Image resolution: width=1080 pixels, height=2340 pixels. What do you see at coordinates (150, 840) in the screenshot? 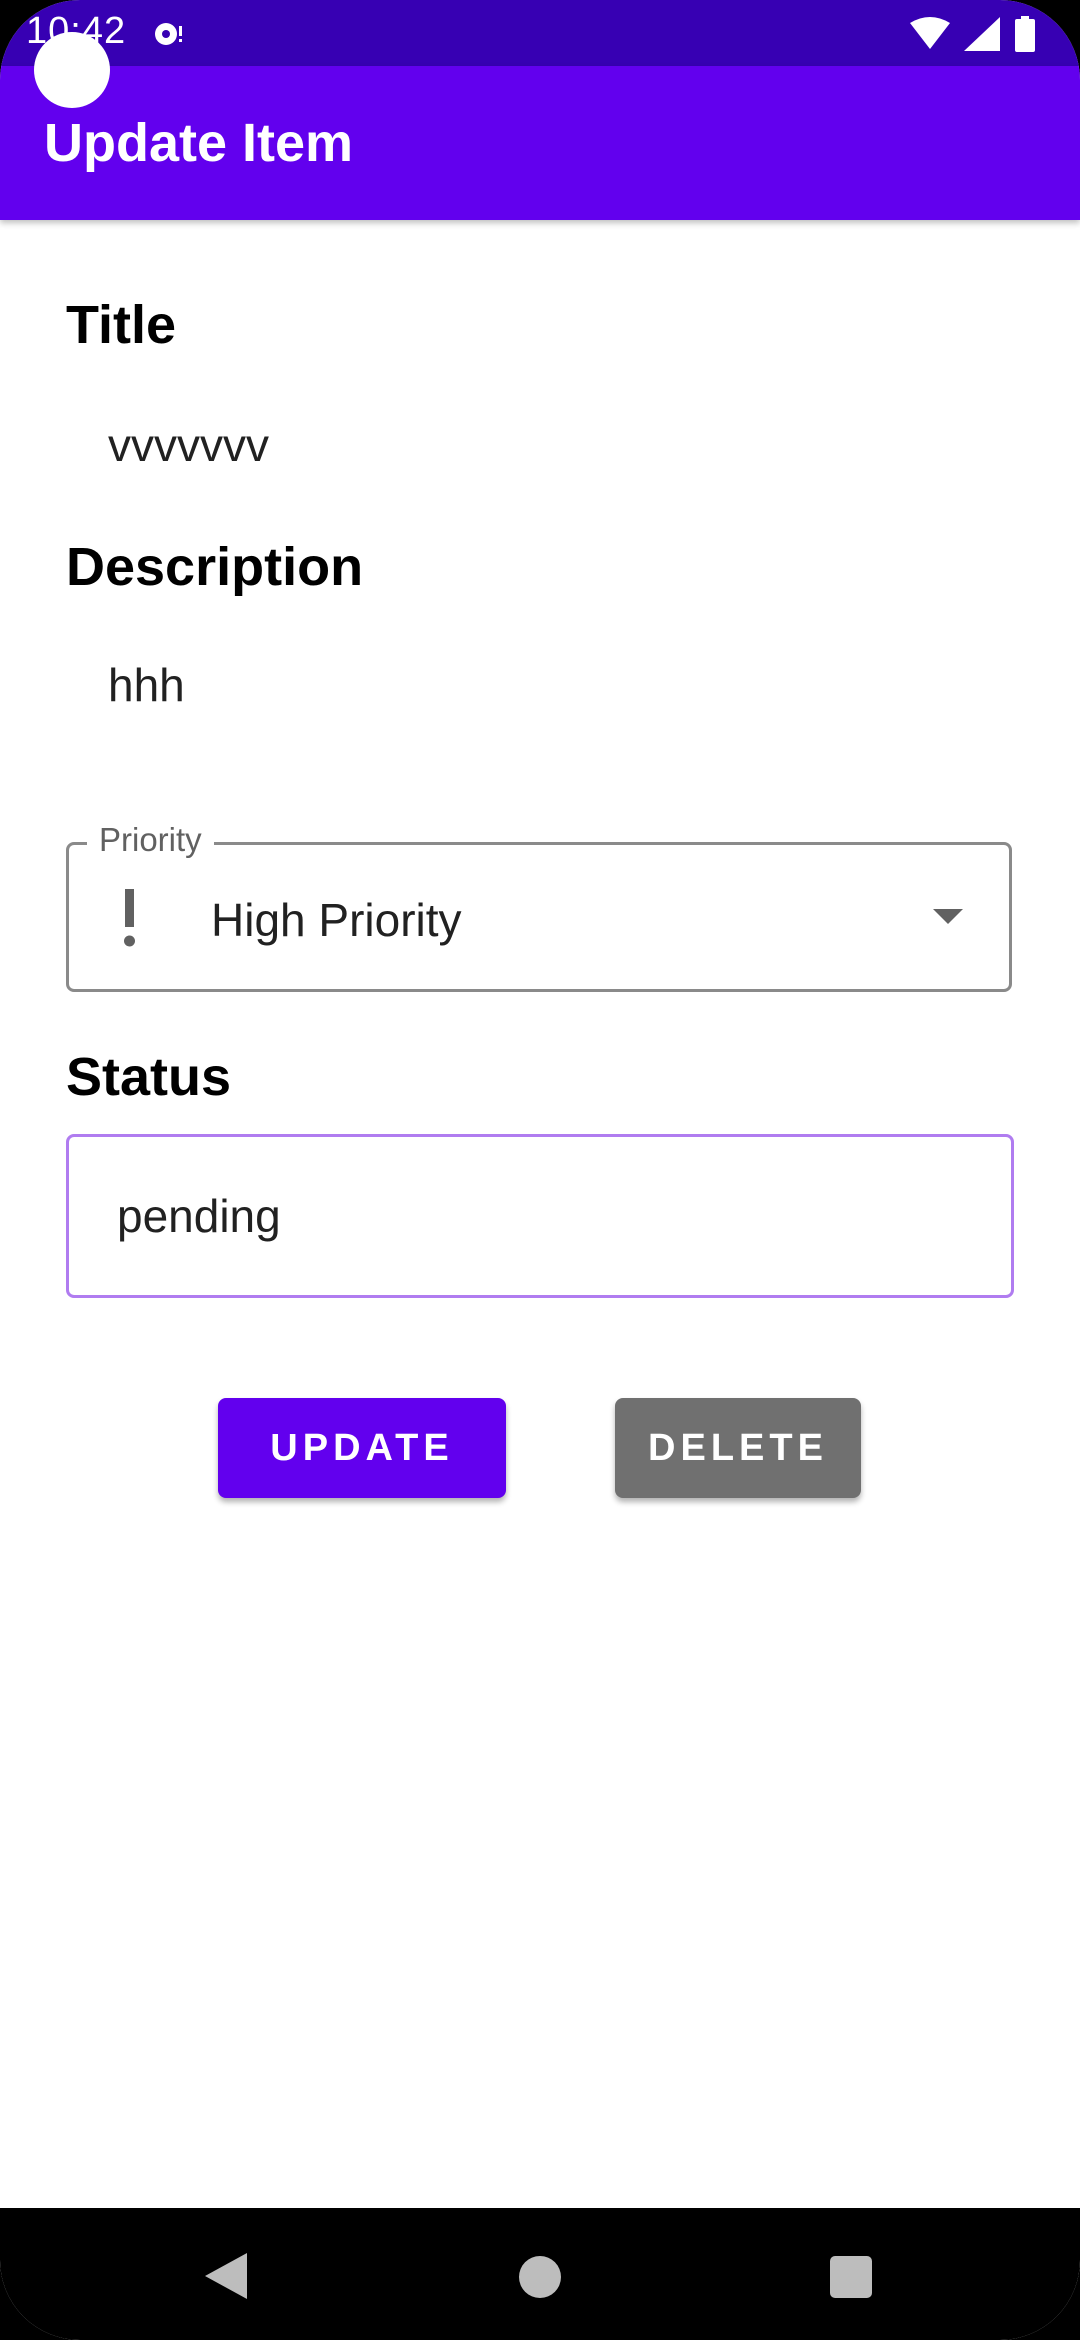
I see `priority-label: Priority` at bounding box center [150, 840].